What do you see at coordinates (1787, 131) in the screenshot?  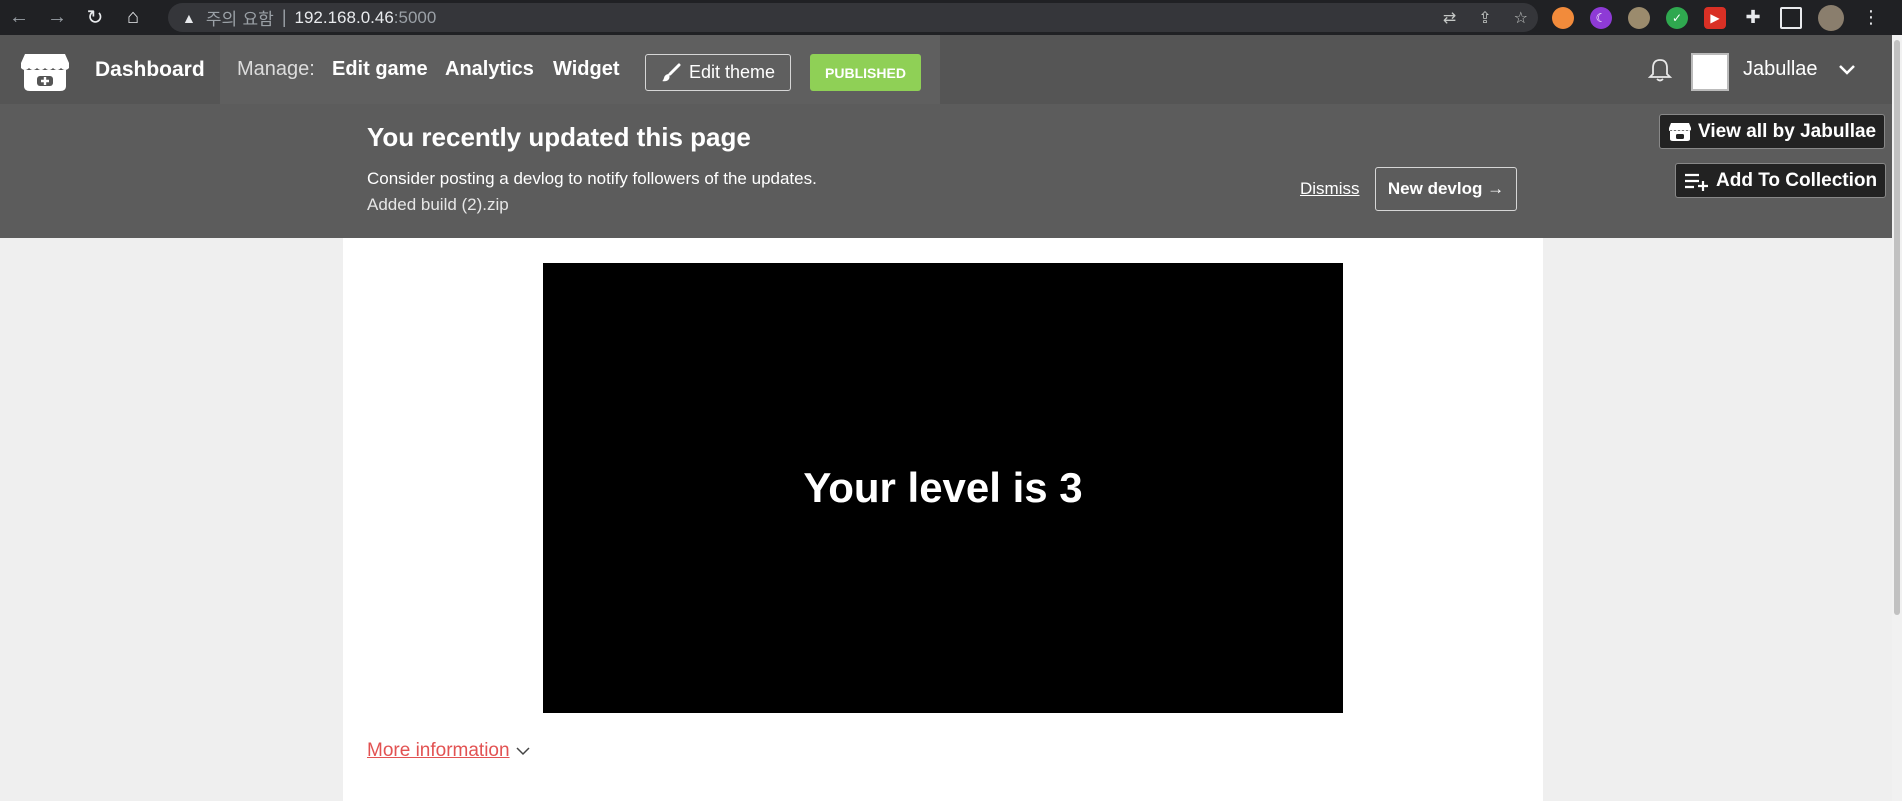 I see `view-all-label: View all by Jabullae` at bounding box center [1787, 131].